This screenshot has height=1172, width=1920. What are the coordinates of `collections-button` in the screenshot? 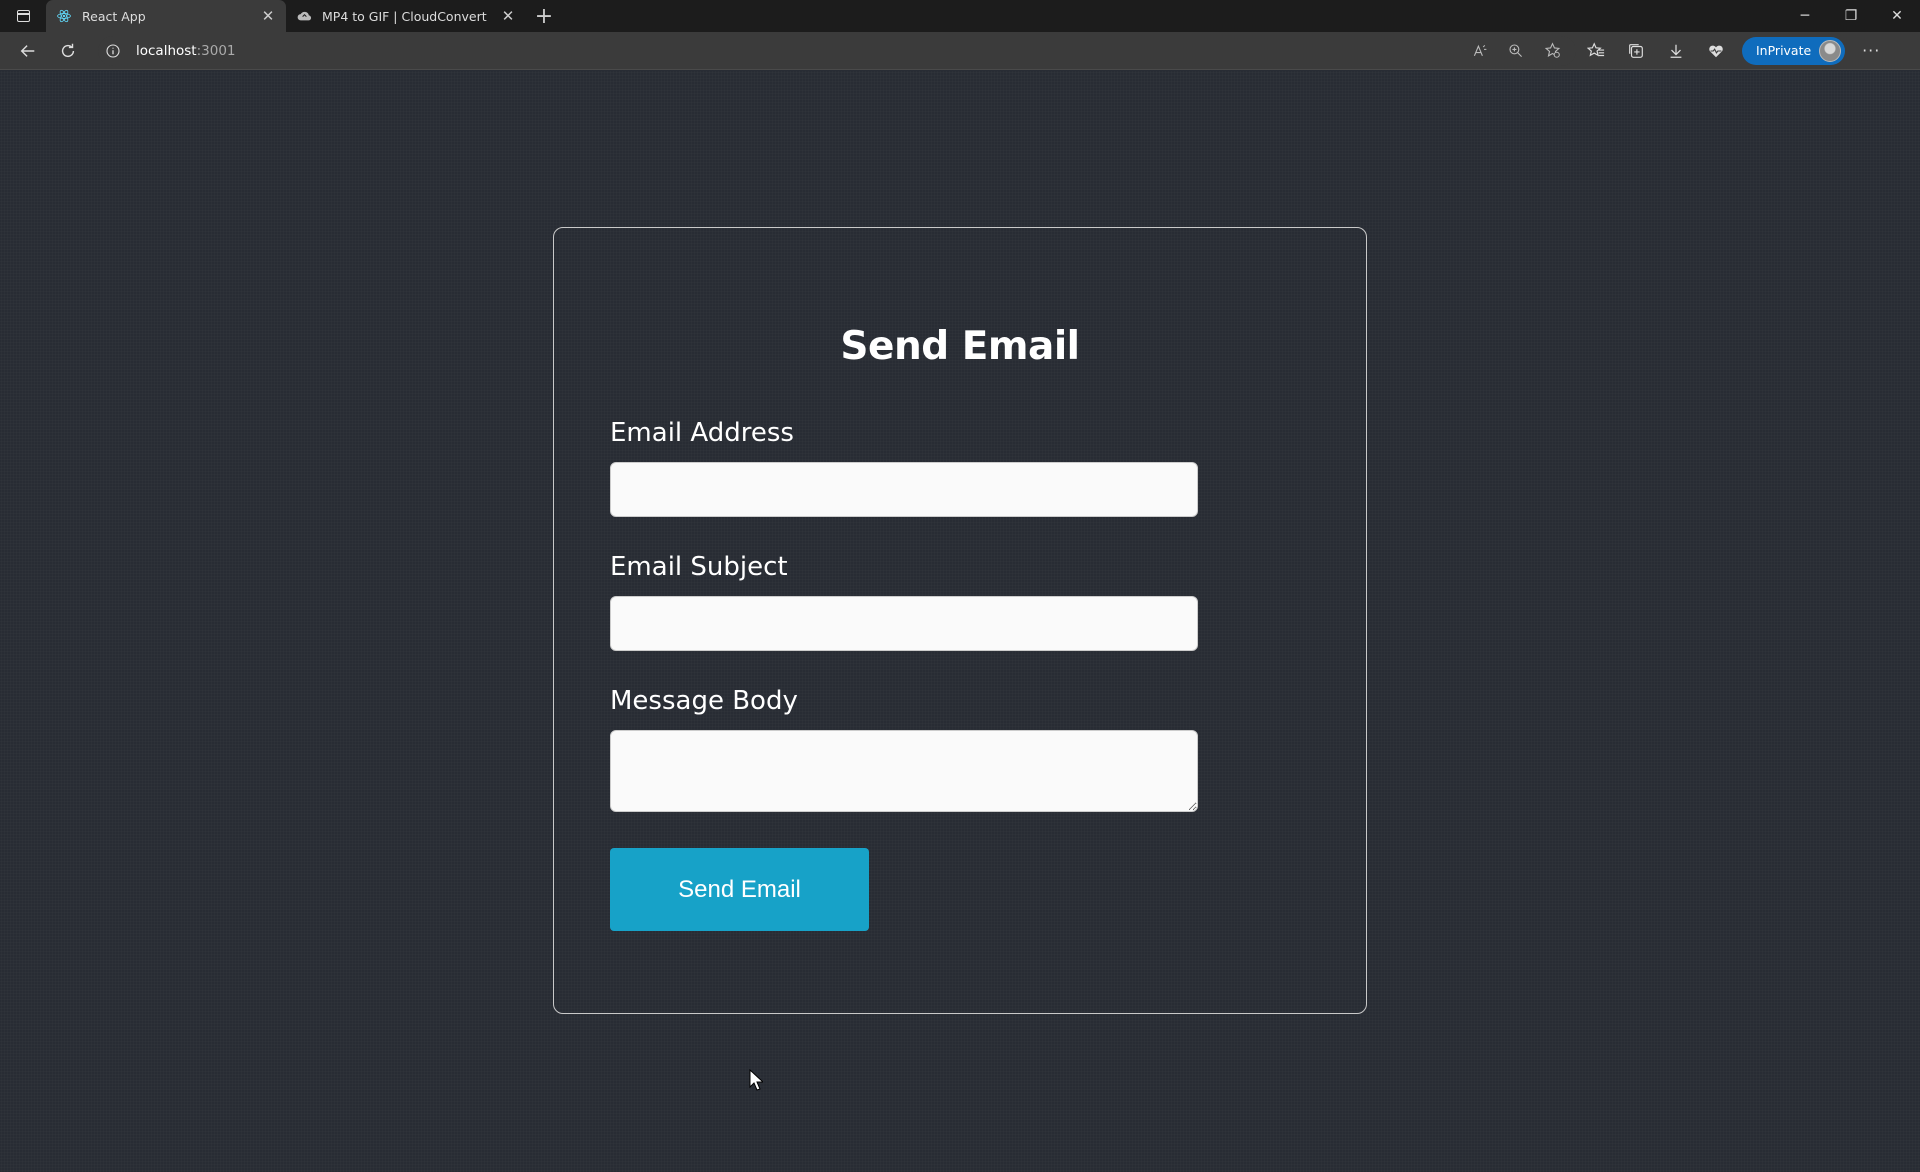 It's located at (1636, 51).